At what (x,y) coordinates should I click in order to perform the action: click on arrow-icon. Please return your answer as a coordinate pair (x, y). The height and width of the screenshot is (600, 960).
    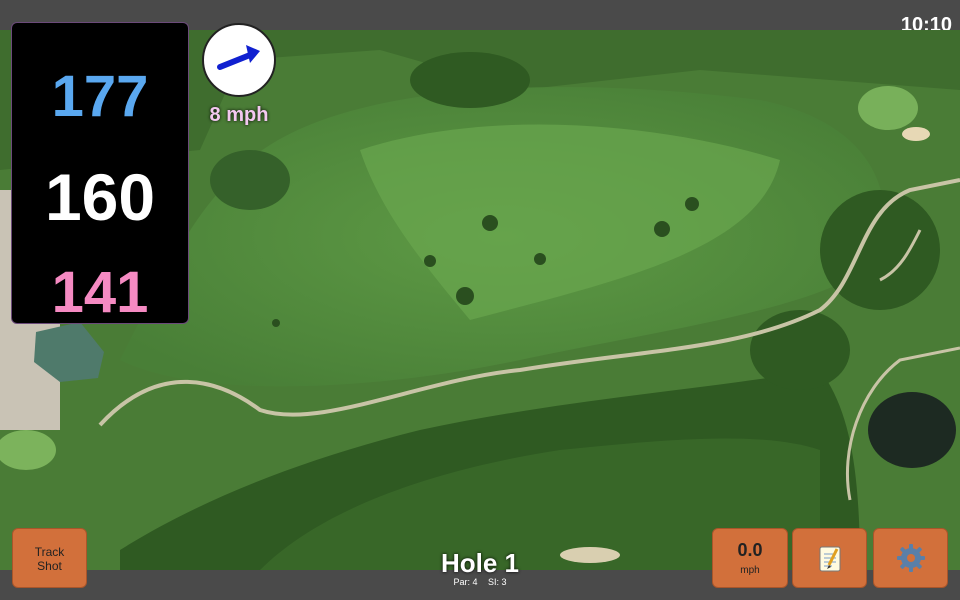
    Looking at the image, I should click on (238, 57).